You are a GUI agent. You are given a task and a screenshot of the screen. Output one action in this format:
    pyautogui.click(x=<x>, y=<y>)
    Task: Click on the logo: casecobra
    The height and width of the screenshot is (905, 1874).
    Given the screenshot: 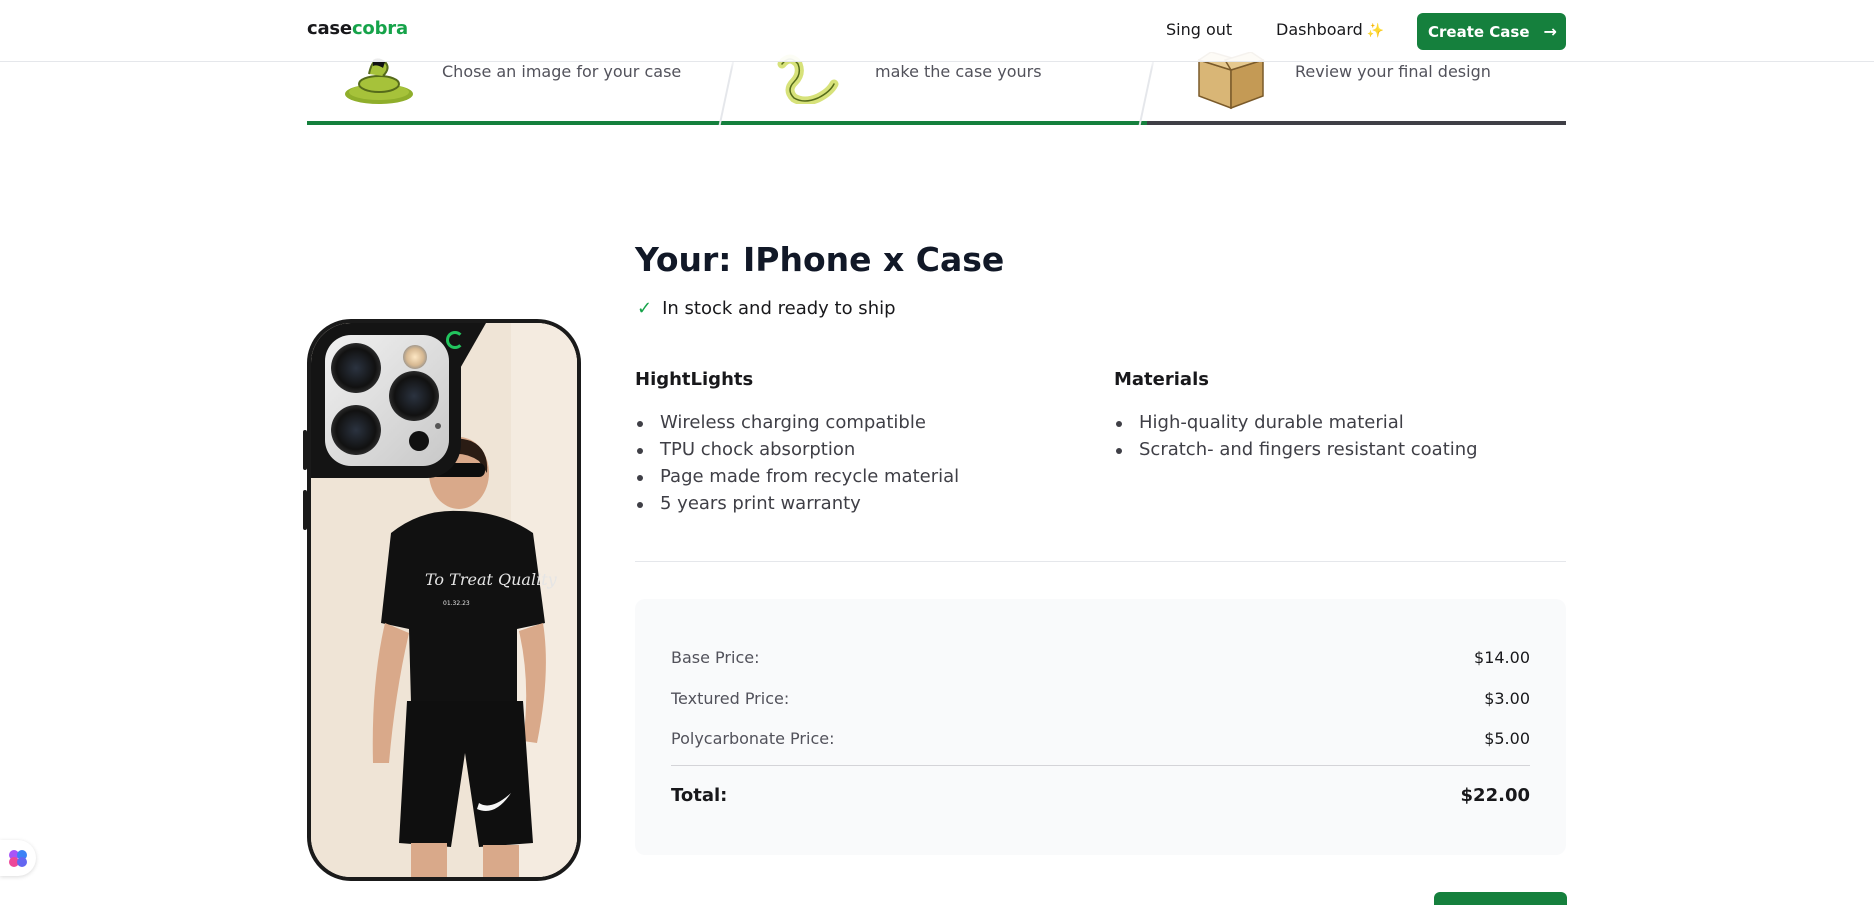 What is the action you would take?
    pyautogui.click(x=357, y=28)
    